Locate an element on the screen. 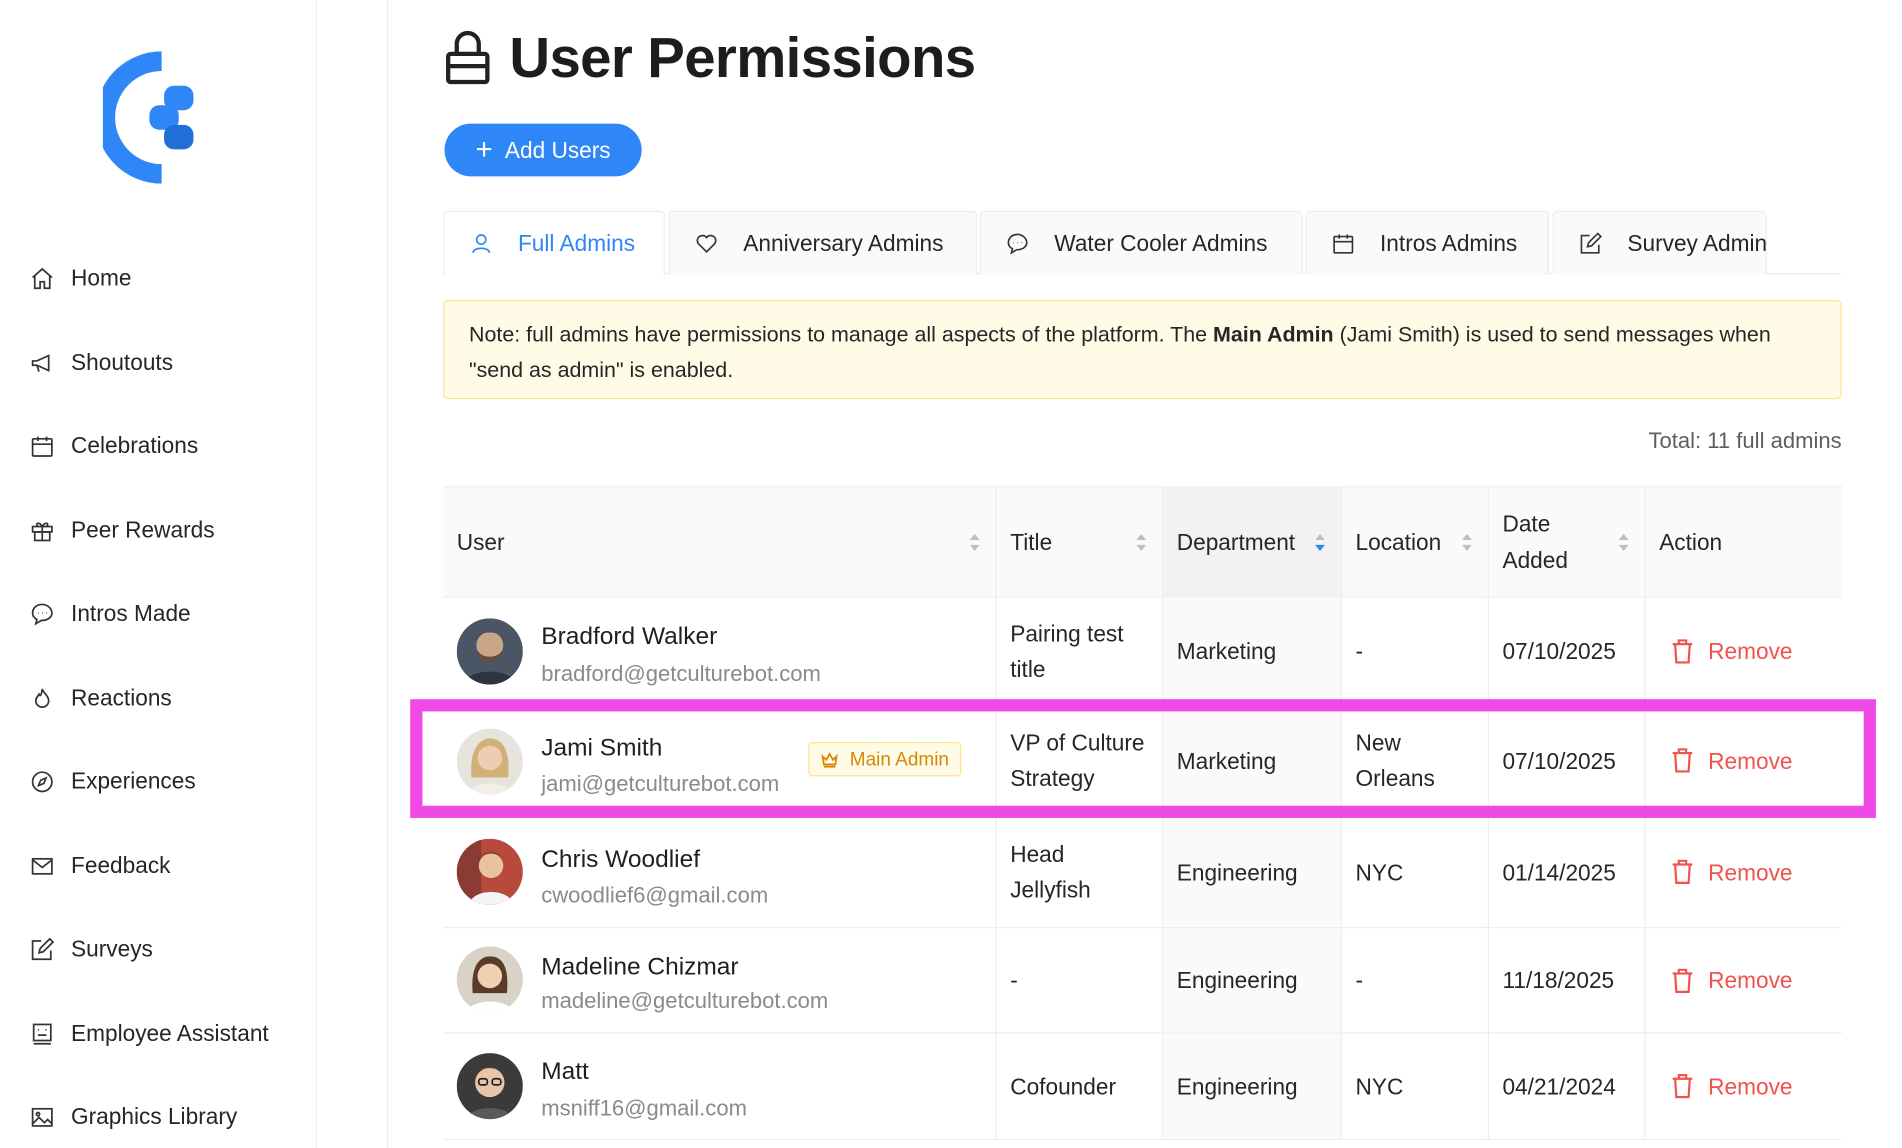 The width and height of the screenshot is (1902, 1148). sidebar-item-employee-assistant: Employee Assistant is located at coordinates (149, 1033).